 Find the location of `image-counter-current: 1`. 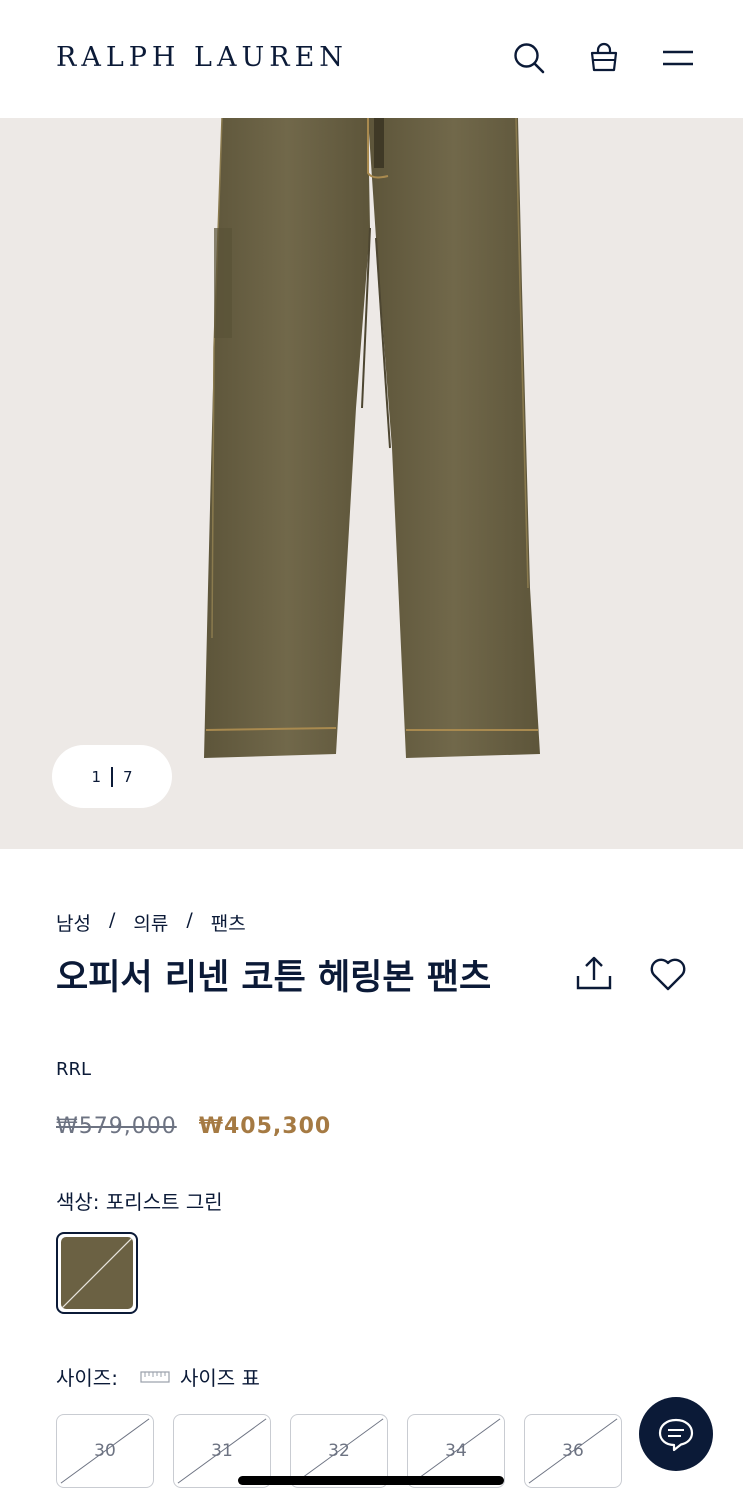

image-counter-current: 1 is located at coordinates (96, 776).